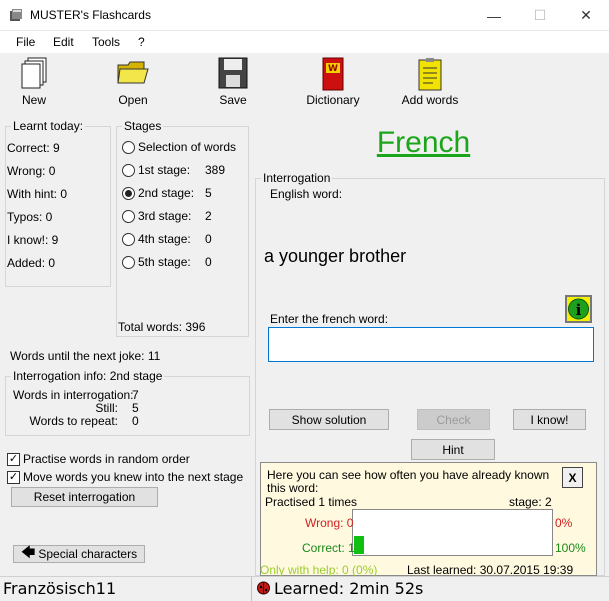 This screenshot has height=601, width=609. What do you see at coordinates (233, 73) in the screenshot?
I see `floppy-disk-icon` at bounding box center [233, 73].